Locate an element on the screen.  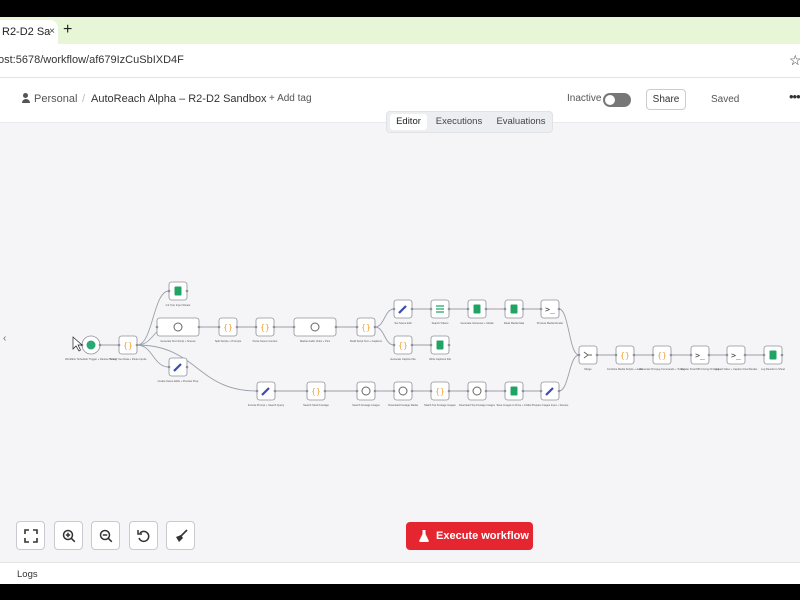
execute-workflow-button: Execute workflow is located at coordinates (469, 536).